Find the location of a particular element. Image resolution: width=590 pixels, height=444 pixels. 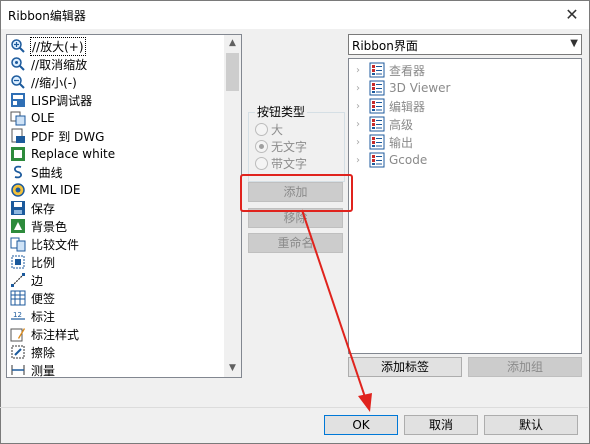

tree-node: › 查看器 is located at coordinates (390, 70).